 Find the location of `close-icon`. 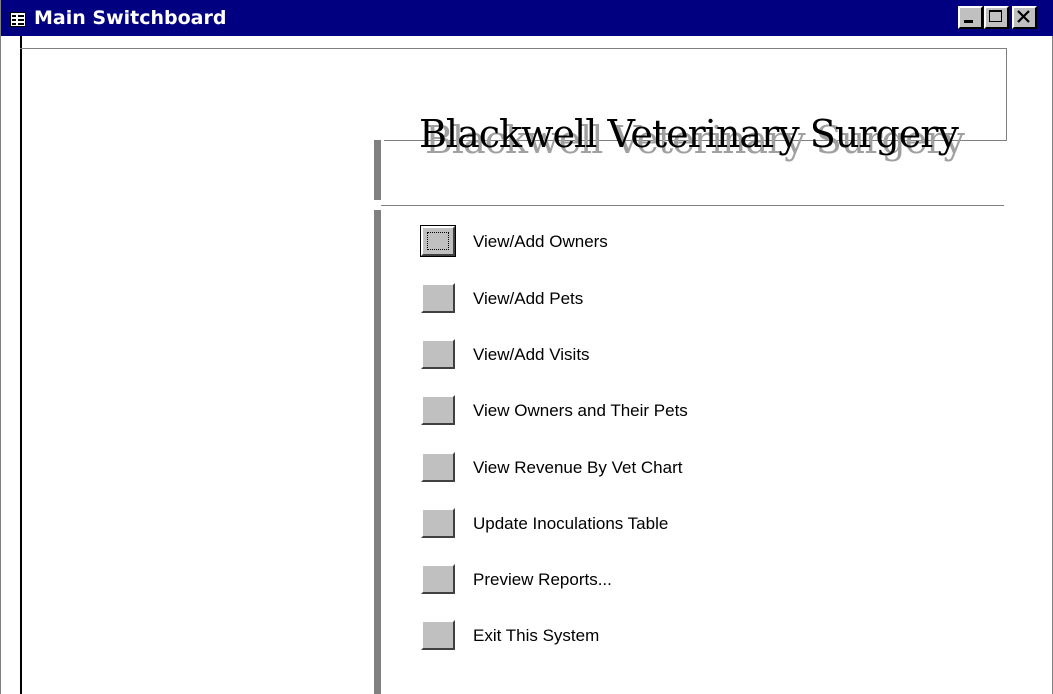

close-icon is located at coordinates (1023, 16).